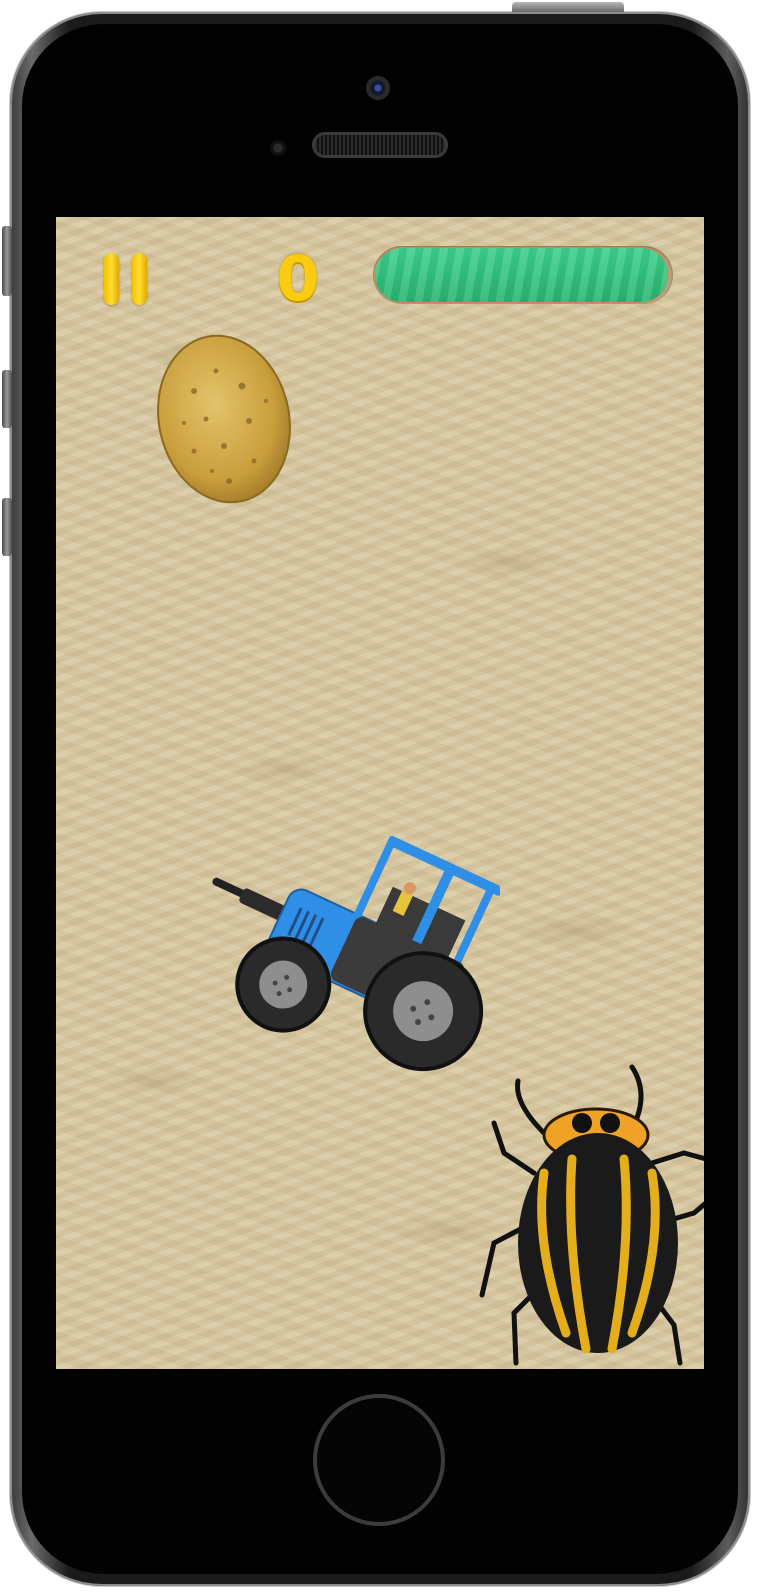  Describe the element at coordinates (126, 280) in the screenshot. I see `pause-button` at that location.